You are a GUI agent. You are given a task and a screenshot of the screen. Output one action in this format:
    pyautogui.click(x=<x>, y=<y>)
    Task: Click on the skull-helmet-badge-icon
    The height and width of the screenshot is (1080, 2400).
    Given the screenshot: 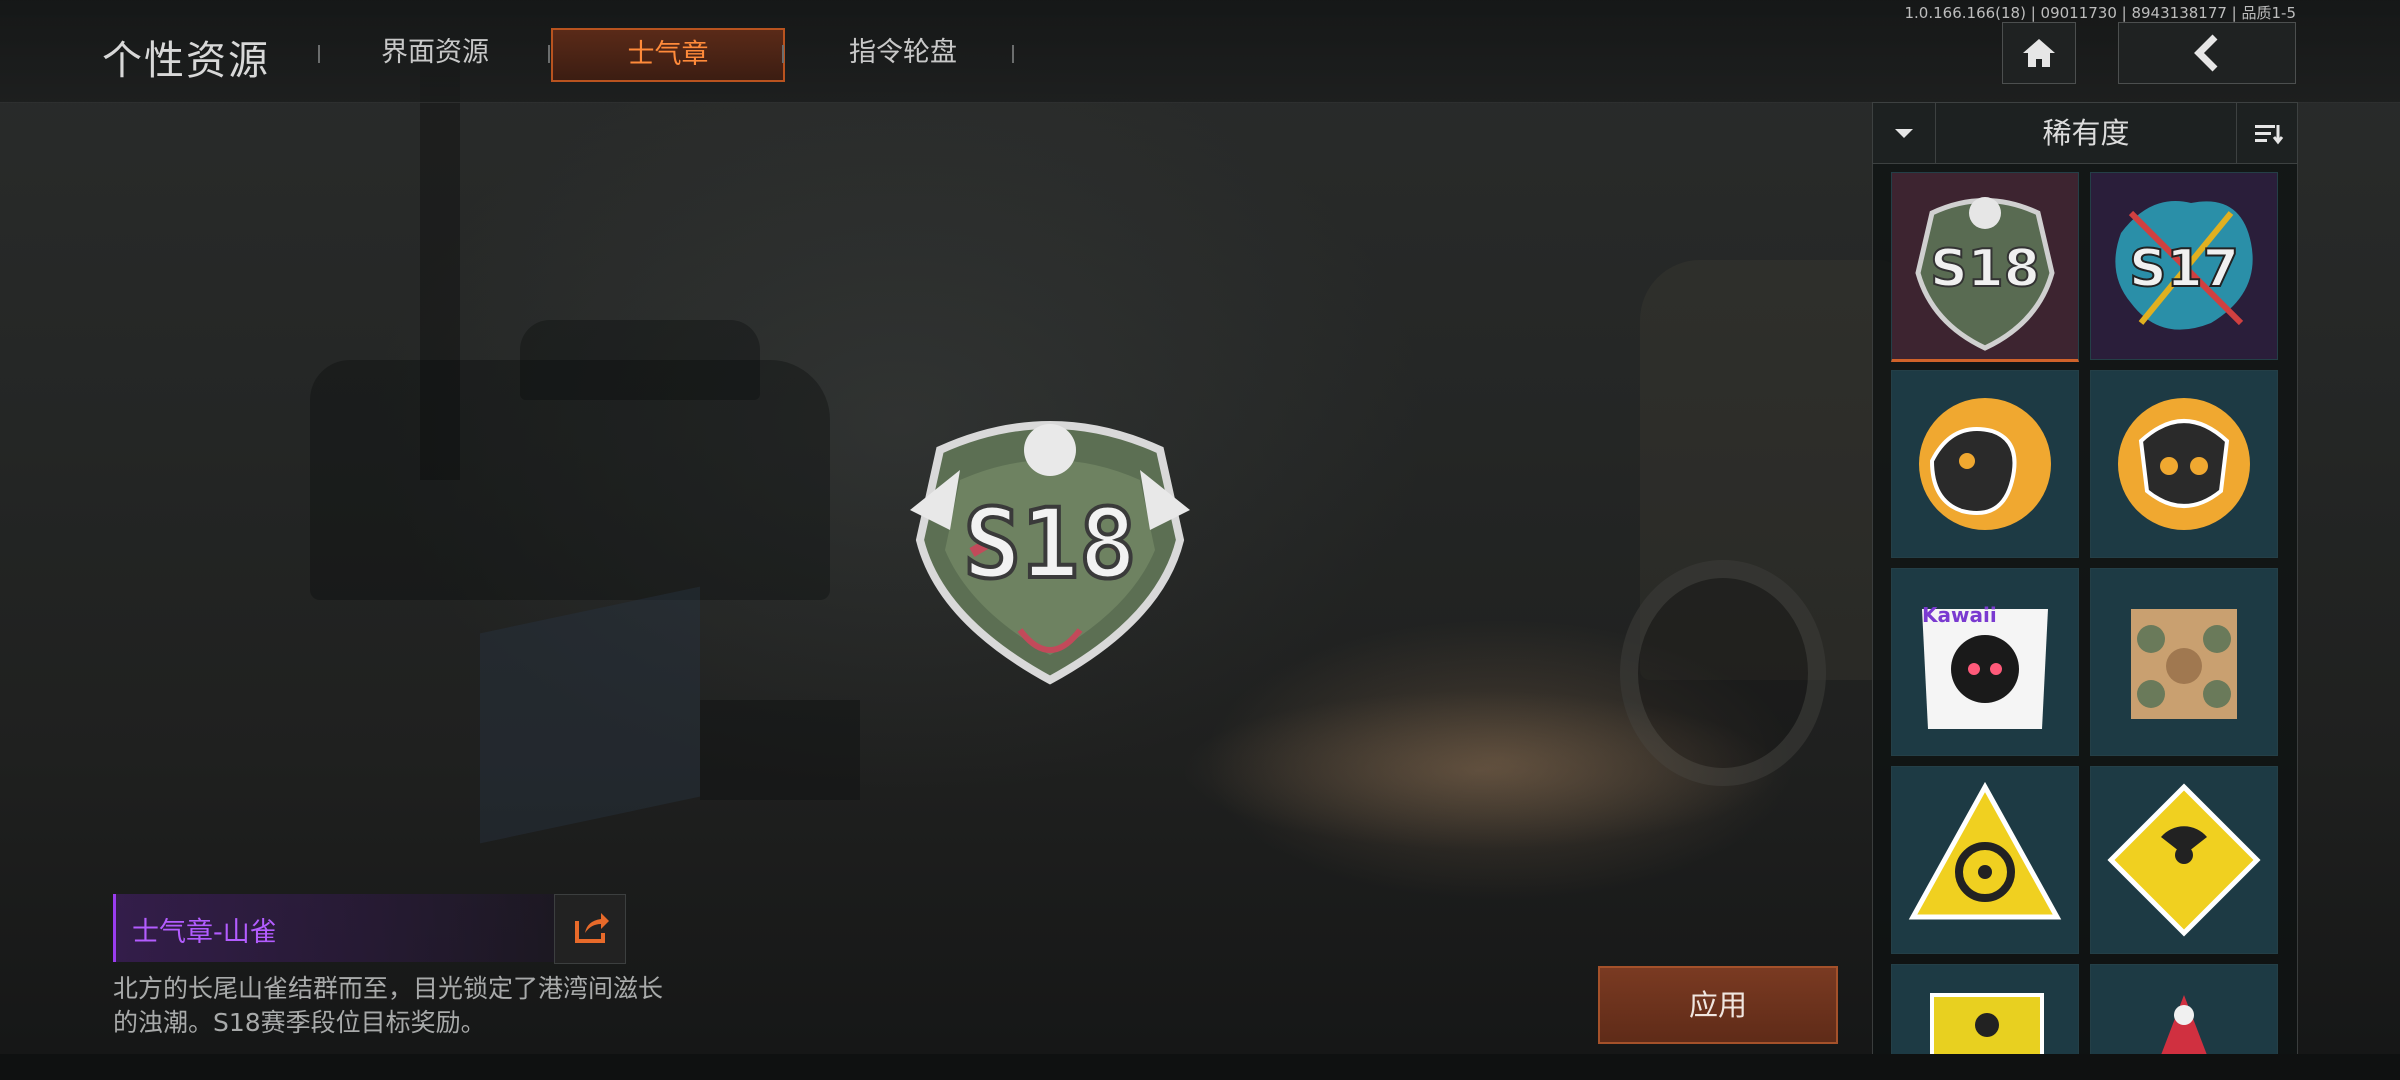 What is the action you would take?
    pyautogui.click(x=2184, y=464)
    